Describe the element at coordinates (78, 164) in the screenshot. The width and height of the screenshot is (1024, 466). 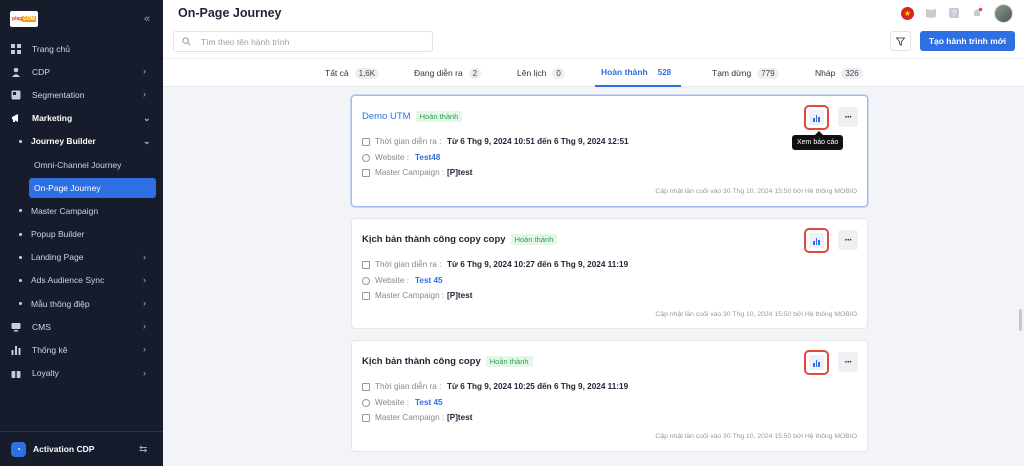
I see `sidebar-item-label: Omni-Channel Journey` at that location.